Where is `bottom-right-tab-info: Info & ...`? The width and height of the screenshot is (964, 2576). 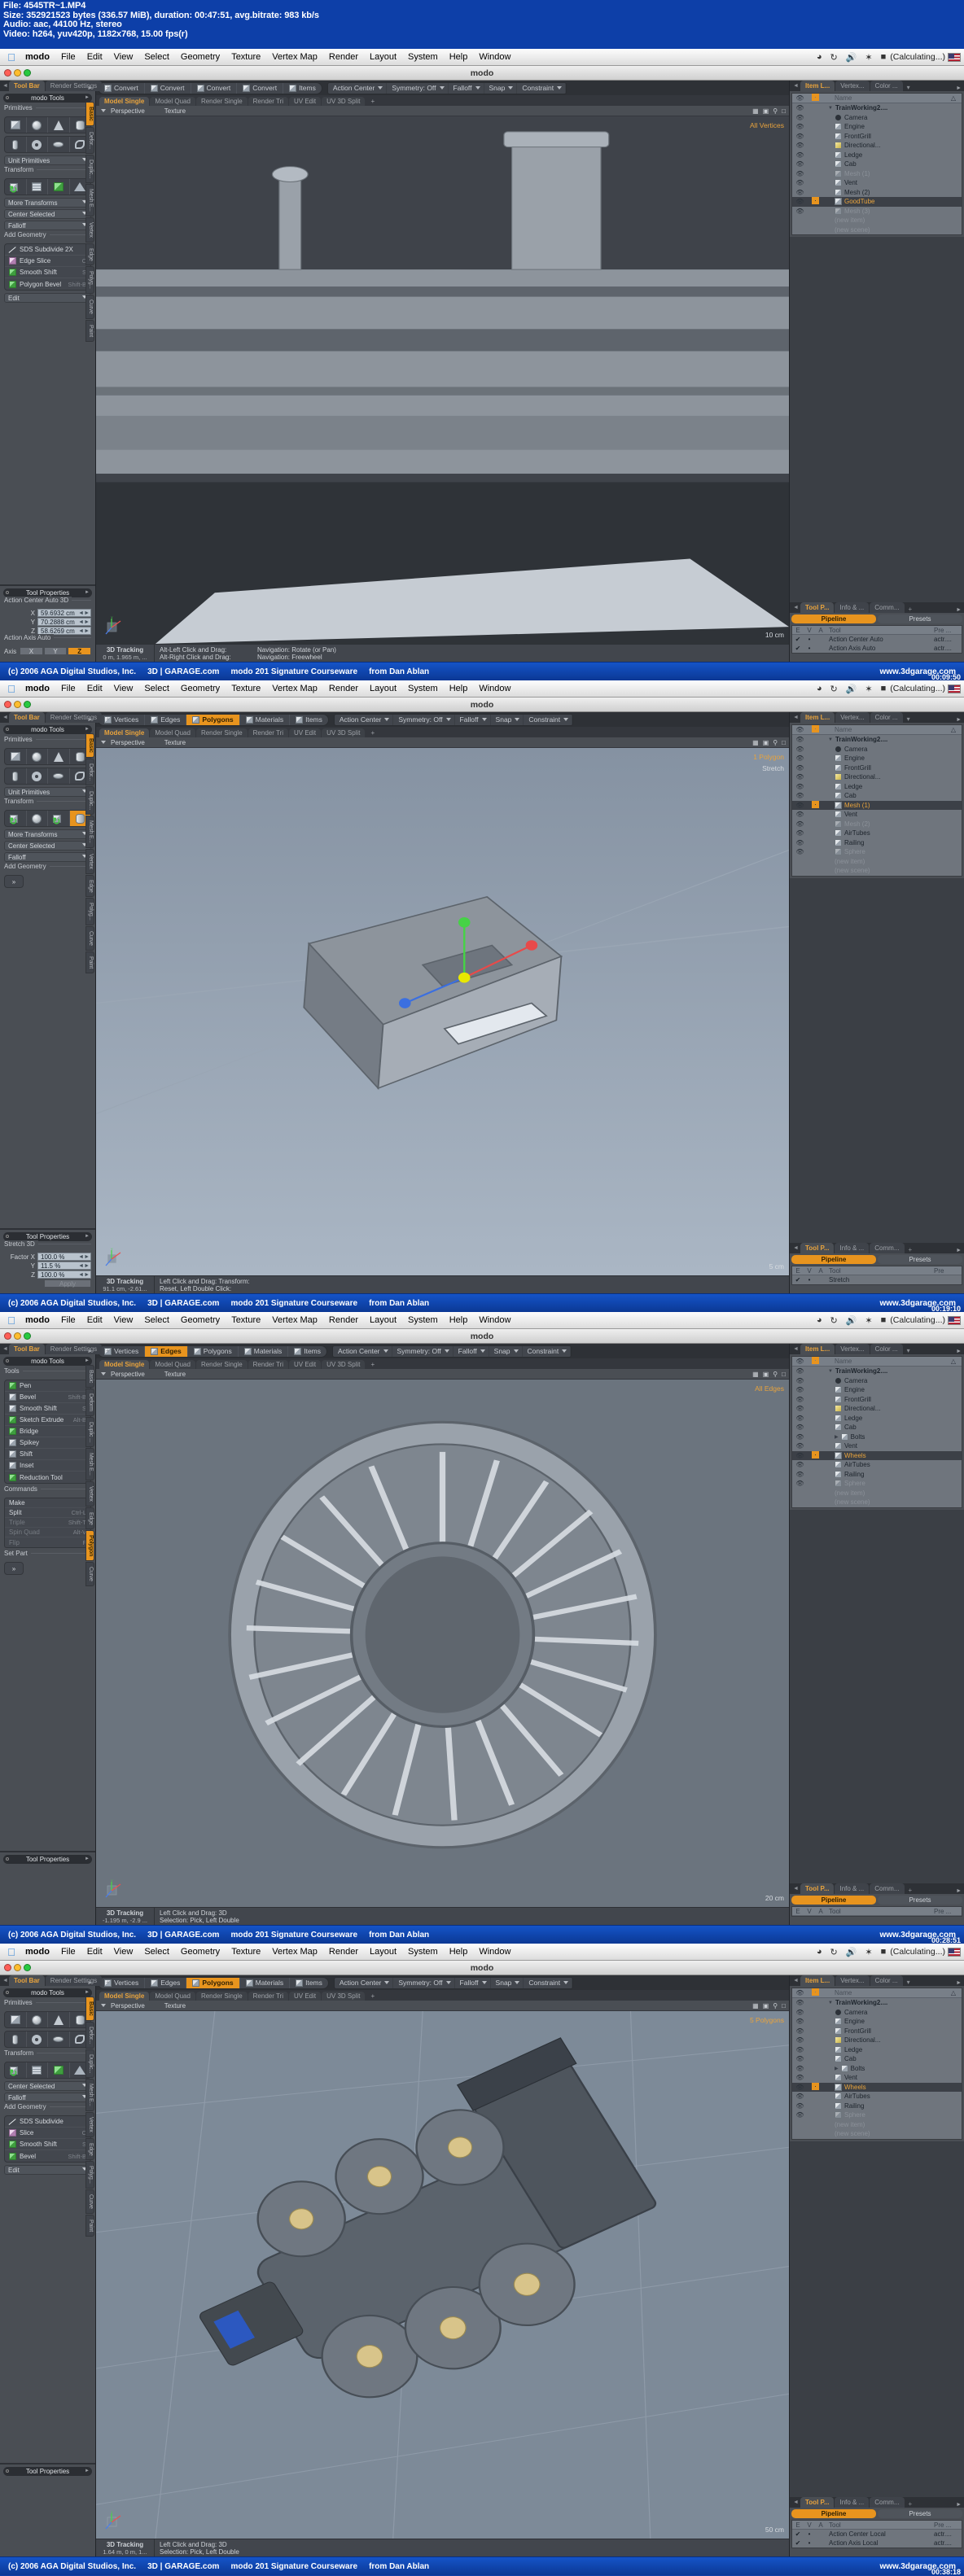
bottom-right-tab-info: Info & ... is located at coordinates (852, 607).